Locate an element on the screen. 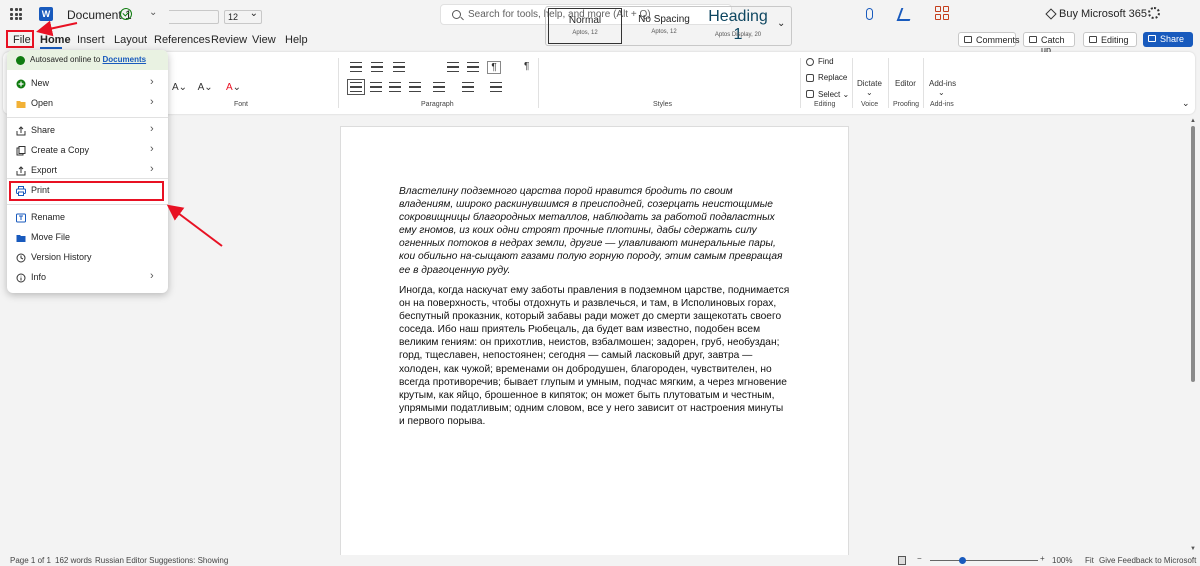 The height and width of the screenshot is (566, 1200). line-spacing-icon is located at coordinates (439, 87).